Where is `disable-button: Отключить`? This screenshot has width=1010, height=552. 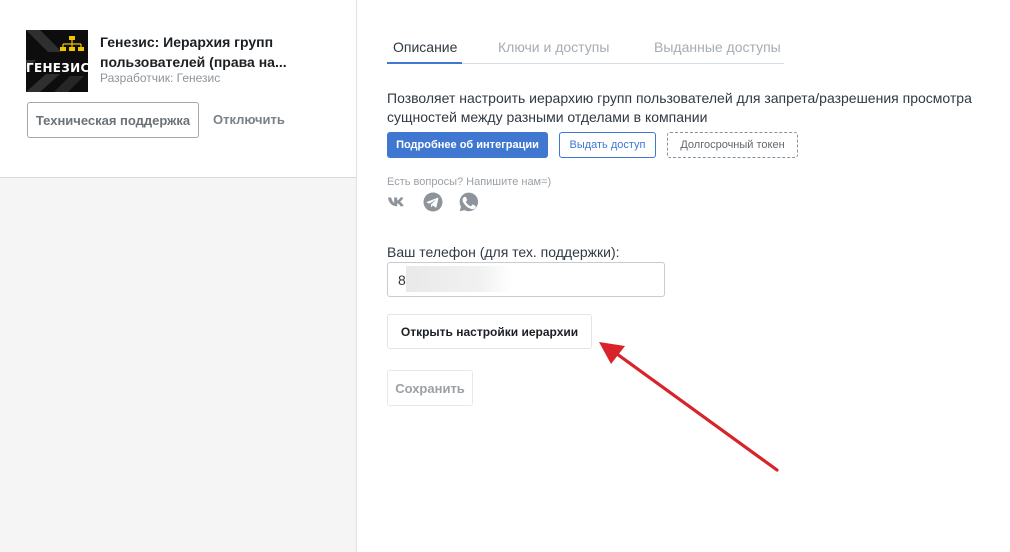
disable-button: Отключить is located at coordinates (249, 119).